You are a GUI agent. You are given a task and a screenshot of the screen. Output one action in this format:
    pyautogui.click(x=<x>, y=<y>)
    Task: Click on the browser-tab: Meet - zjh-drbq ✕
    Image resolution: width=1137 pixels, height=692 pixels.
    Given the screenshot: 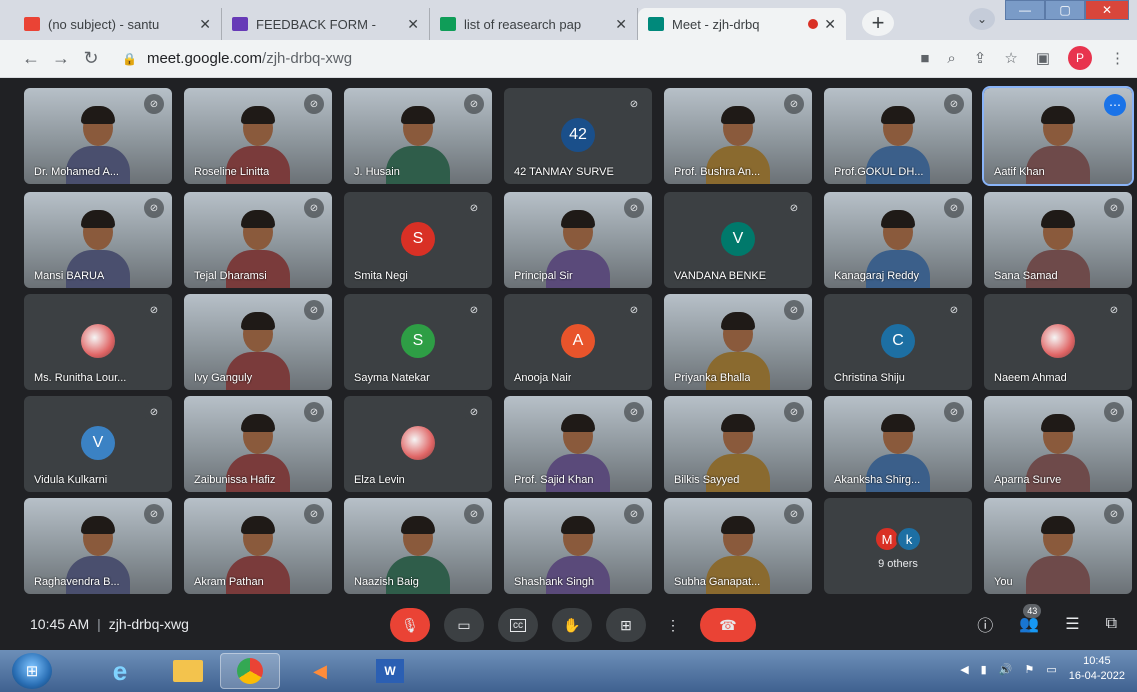 What is the action you would take?
    pyautogui.click(x=742, y=24)
    